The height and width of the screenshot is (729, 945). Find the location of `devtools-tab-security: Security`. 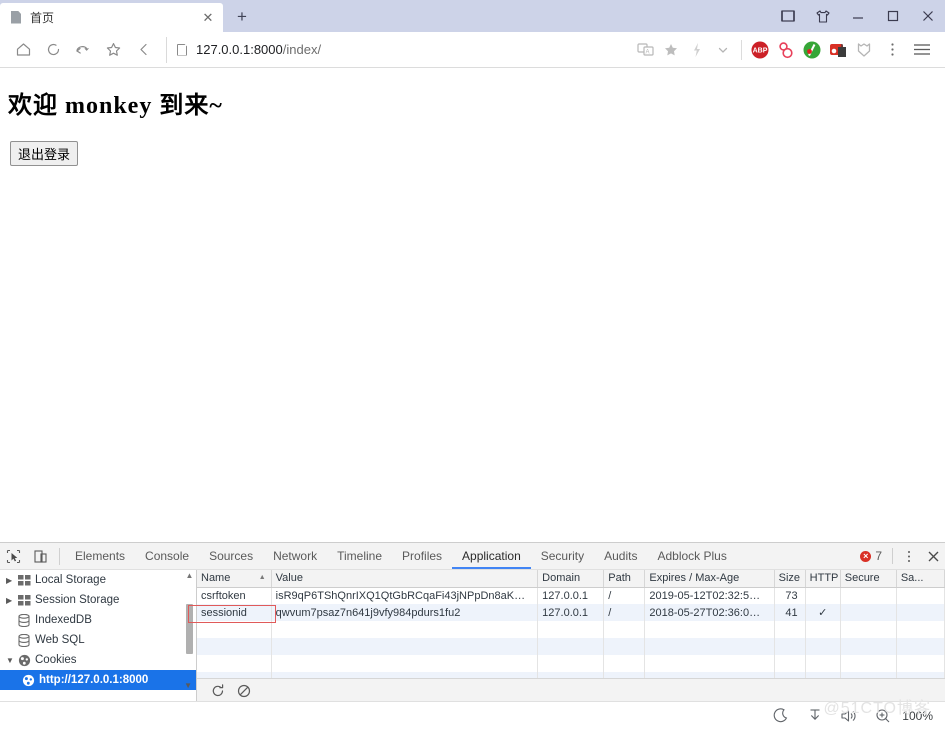

devtools-tab-security: Security is located at coordinates (562, 556).